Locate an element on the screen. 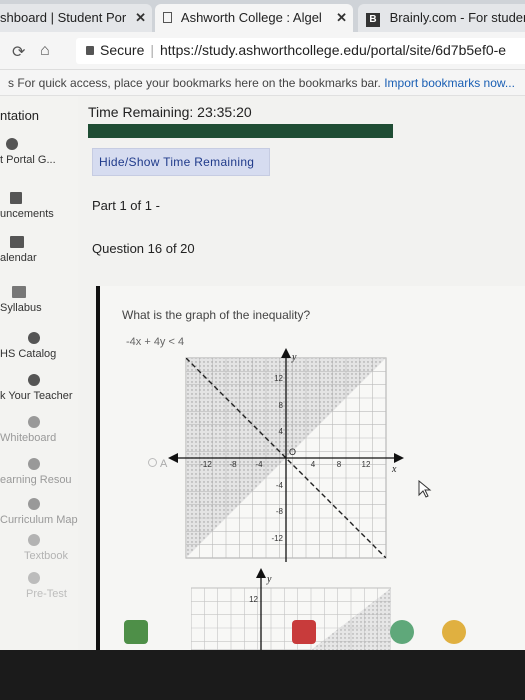 The width and height of the screenshot is (525, 700). time-progress-bar is located at coordinates (240, 131).